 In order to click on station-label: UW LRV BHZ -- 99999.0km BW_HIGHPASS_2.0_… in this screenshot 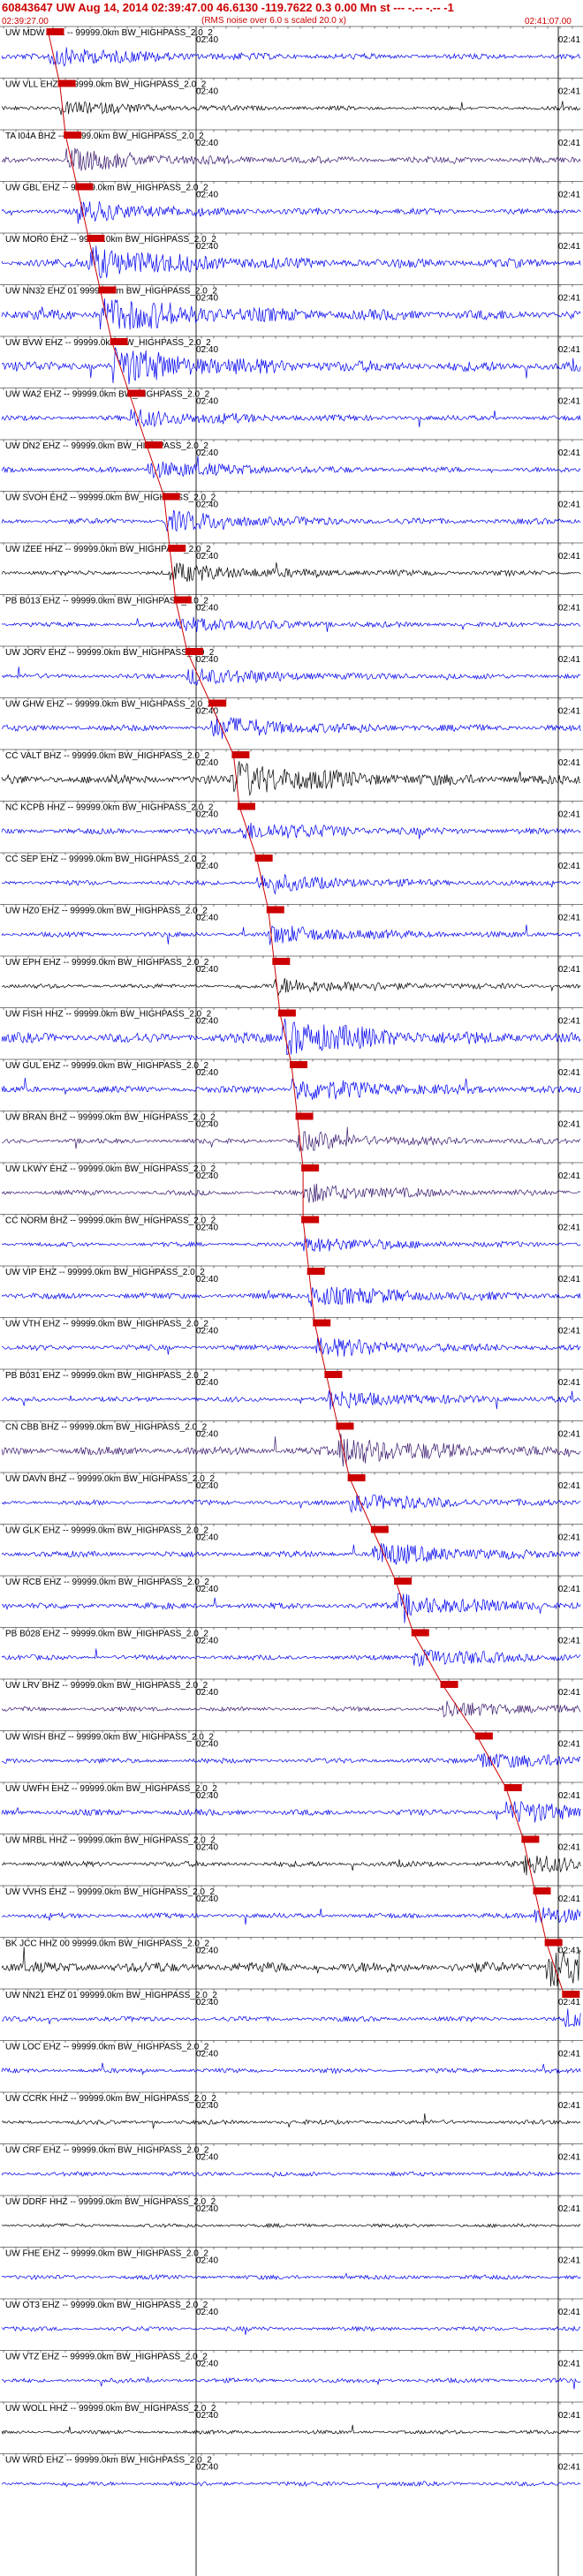, I will do `click(106, 1686)`.